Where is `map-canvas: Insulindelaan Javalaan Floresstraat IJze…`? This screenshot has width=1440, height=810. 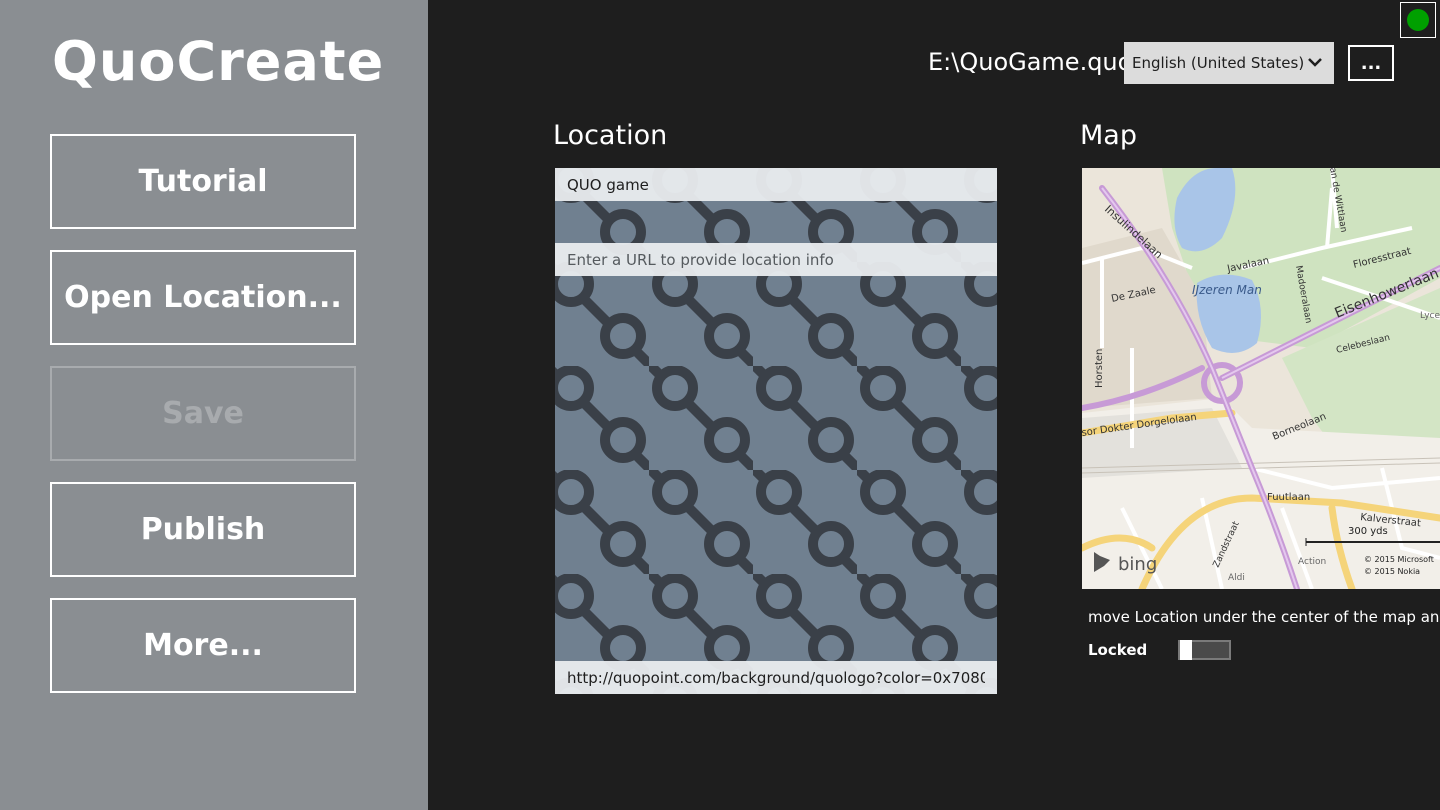
map-canvas: Insulindelaan Javalaan Floresstraat IJze… is located at coordinates (1261, 378).